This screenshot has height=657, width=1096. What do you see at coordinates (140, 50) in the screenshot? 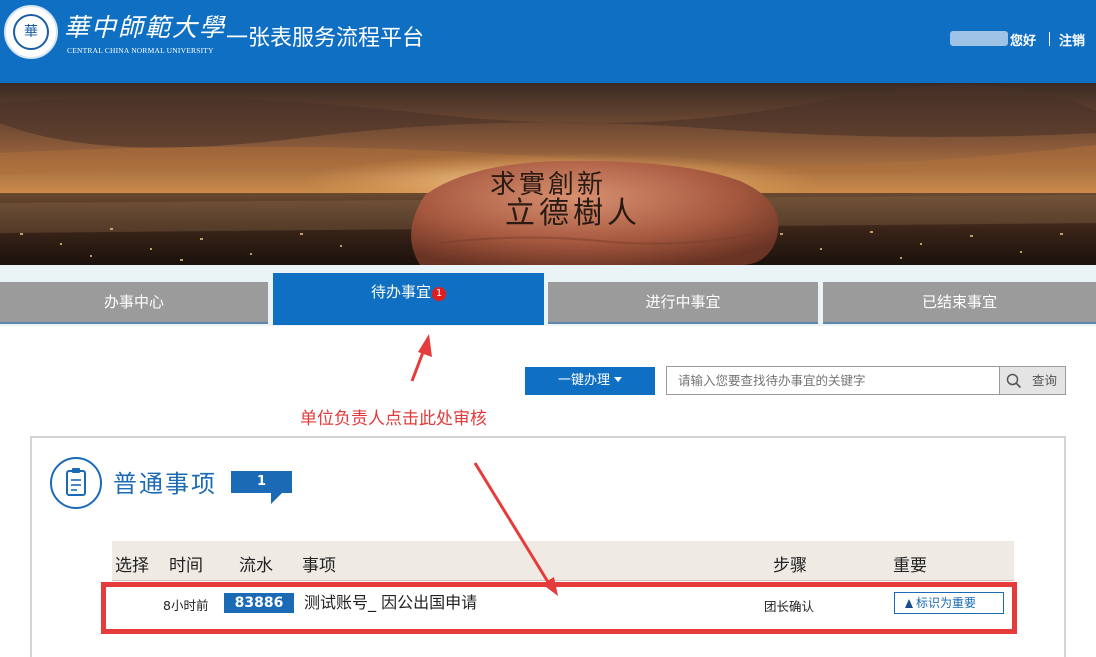
I see `university-name-en: CENTRAL CHINA NORMAL UNIVERSITY` at bounding box center [140, 50].